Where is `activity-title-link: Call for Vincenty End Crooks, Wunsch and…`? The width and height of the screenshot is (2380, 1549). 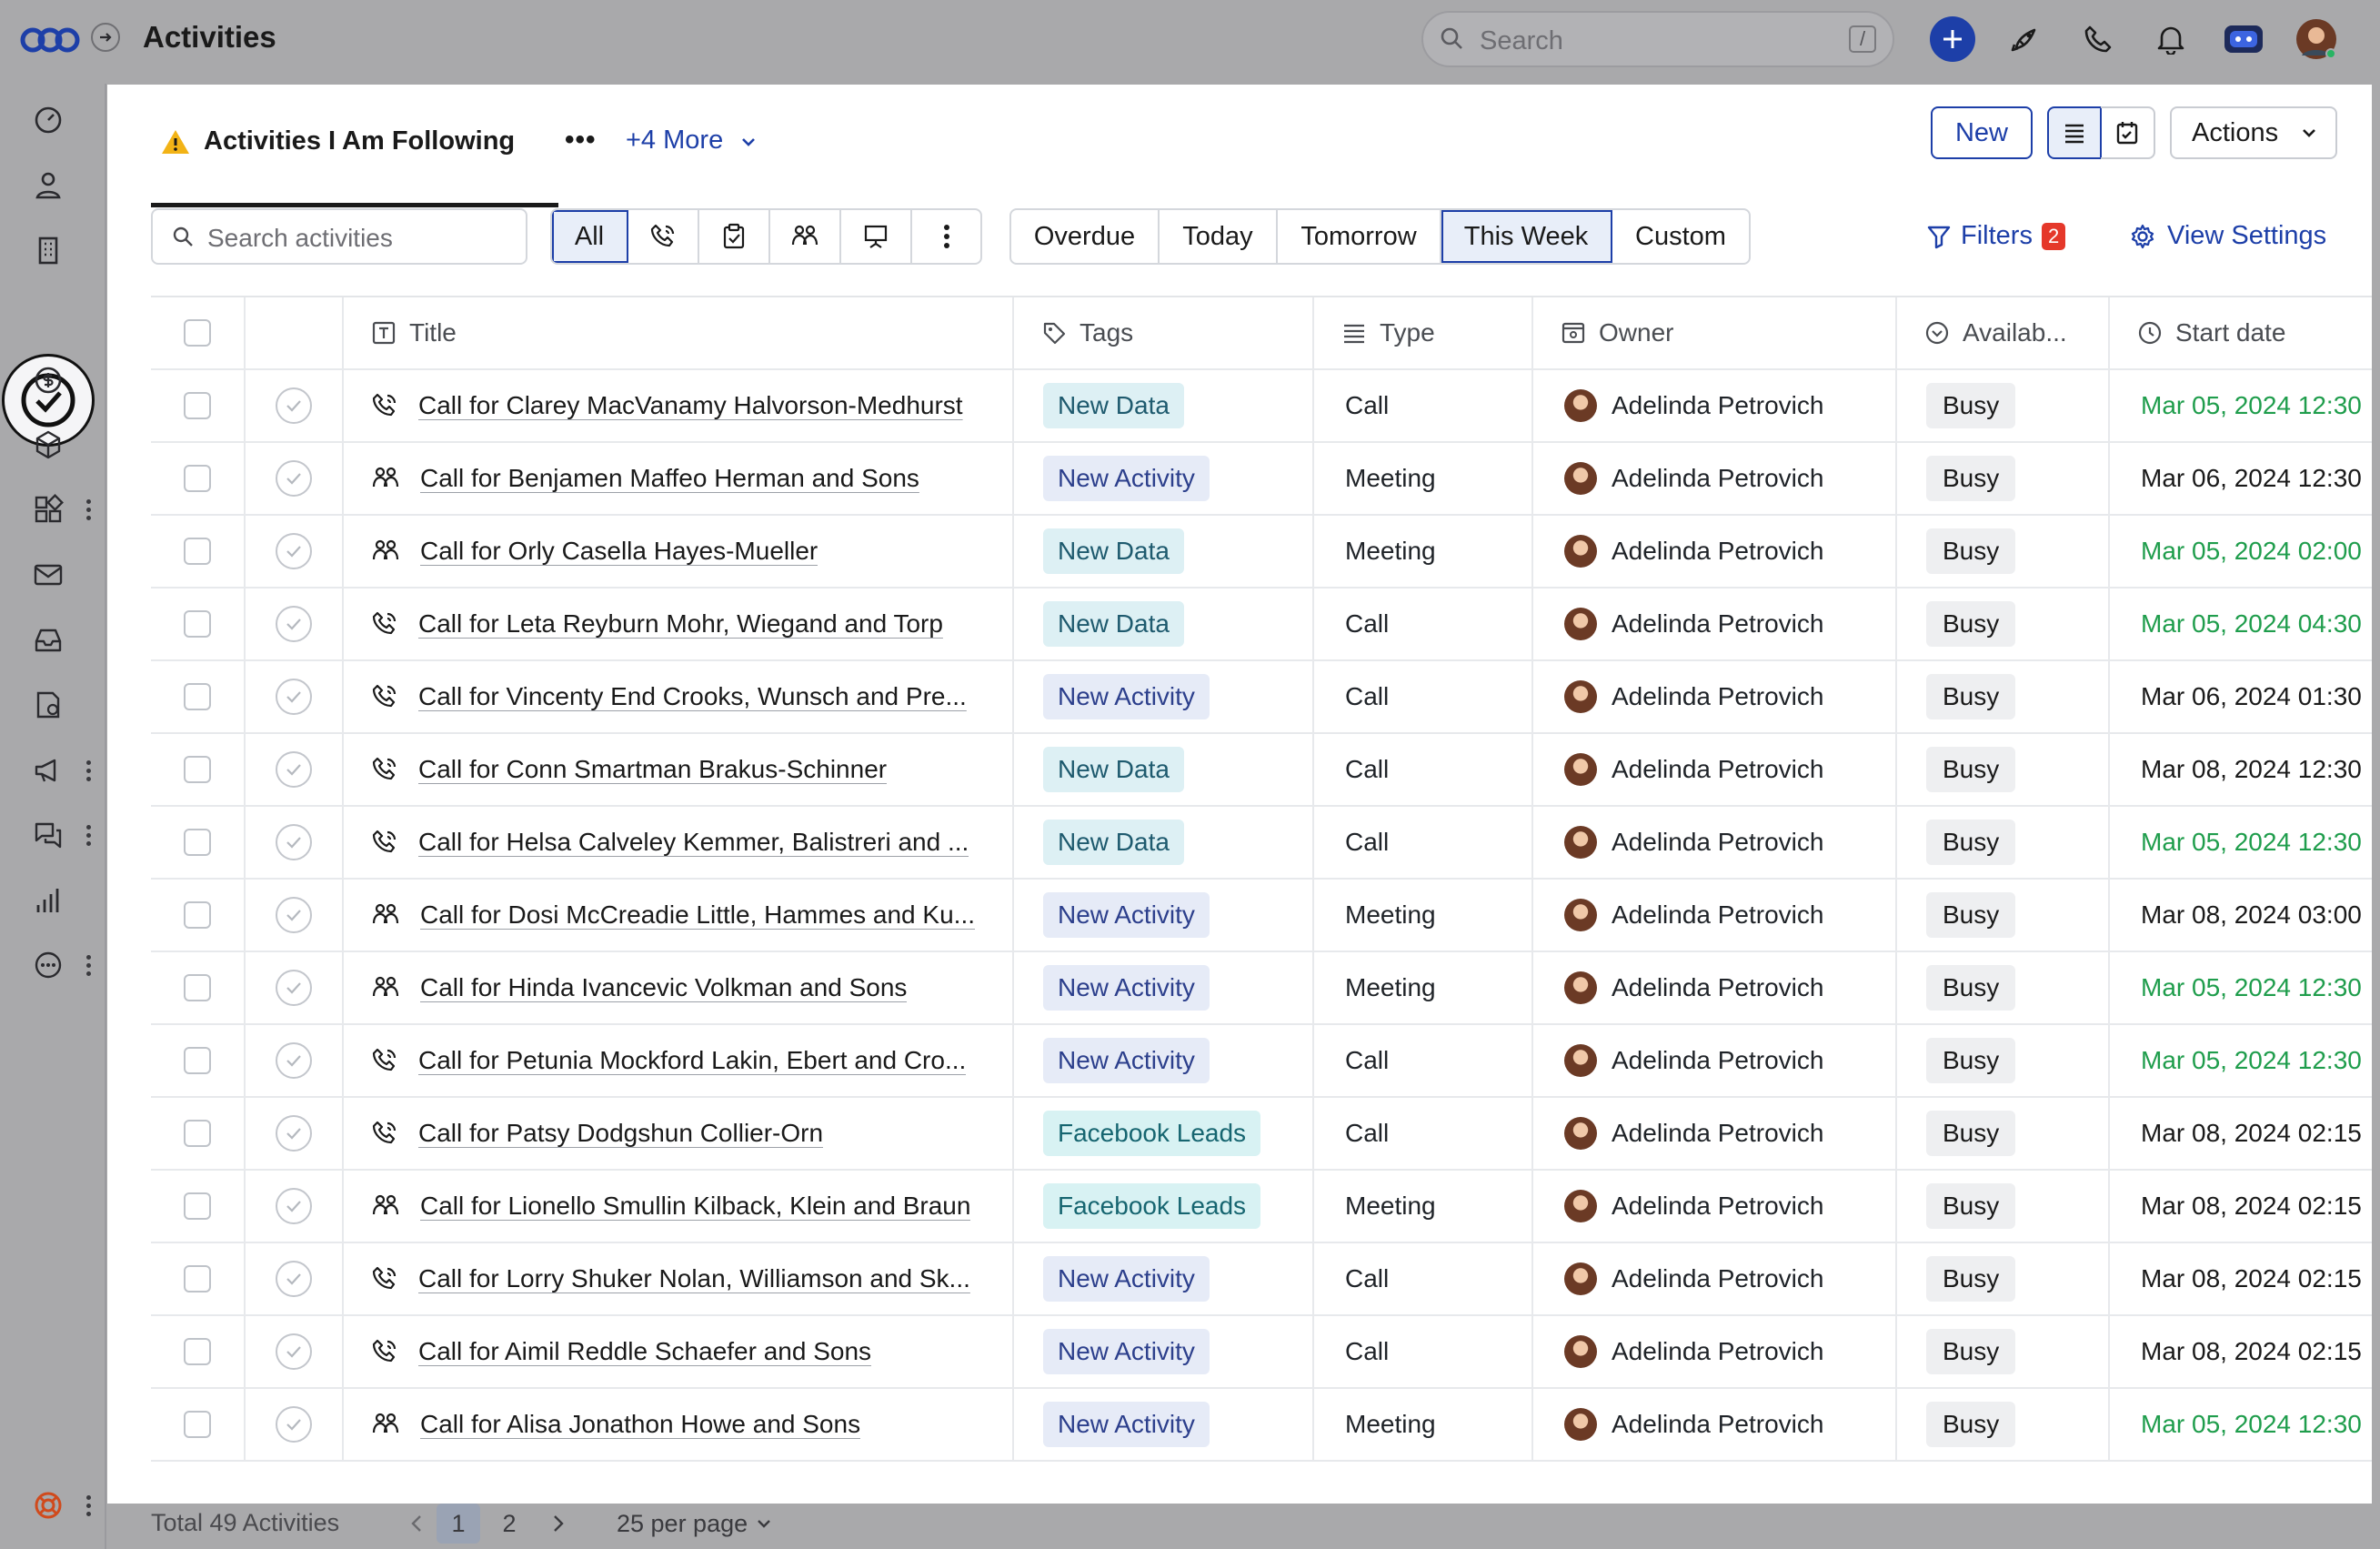
activity-title-link: Call for Vincenty End Crooks, Wunsch and… is located at coordinates (692, 696).